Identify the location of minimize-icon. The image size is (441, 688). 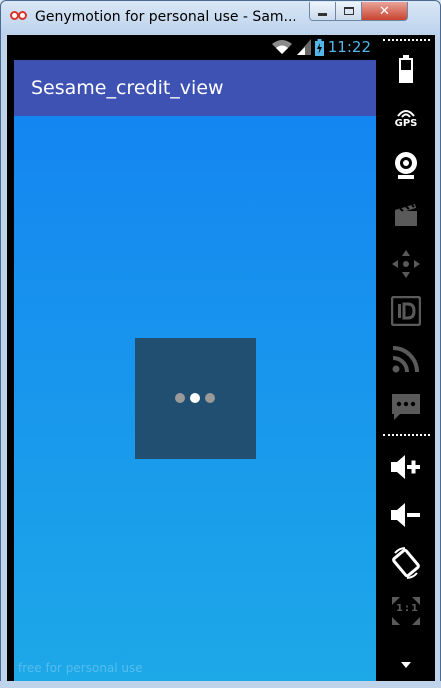
(322, 14).